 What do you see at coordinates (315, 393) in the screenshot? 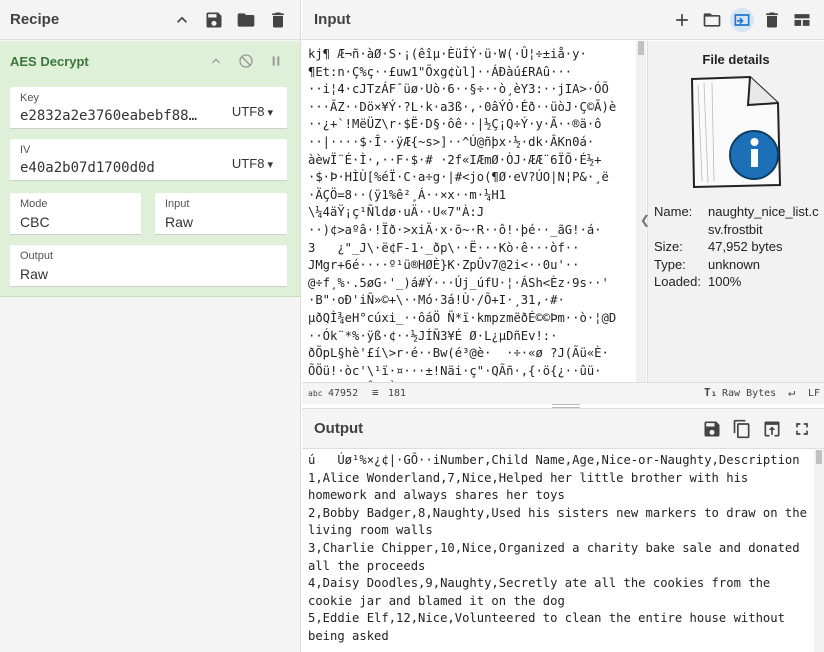
I see `length-icon: abc` at bounding box center [315, 393].